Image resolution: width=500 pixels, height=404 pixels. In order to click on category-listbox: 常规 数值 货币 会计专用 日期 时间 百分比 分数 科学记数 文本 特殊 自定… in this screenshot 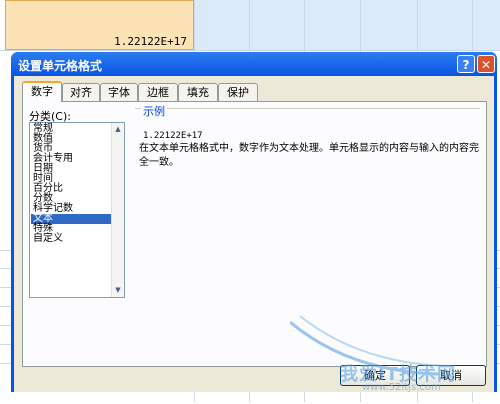, I will do `click(77, 210)`.